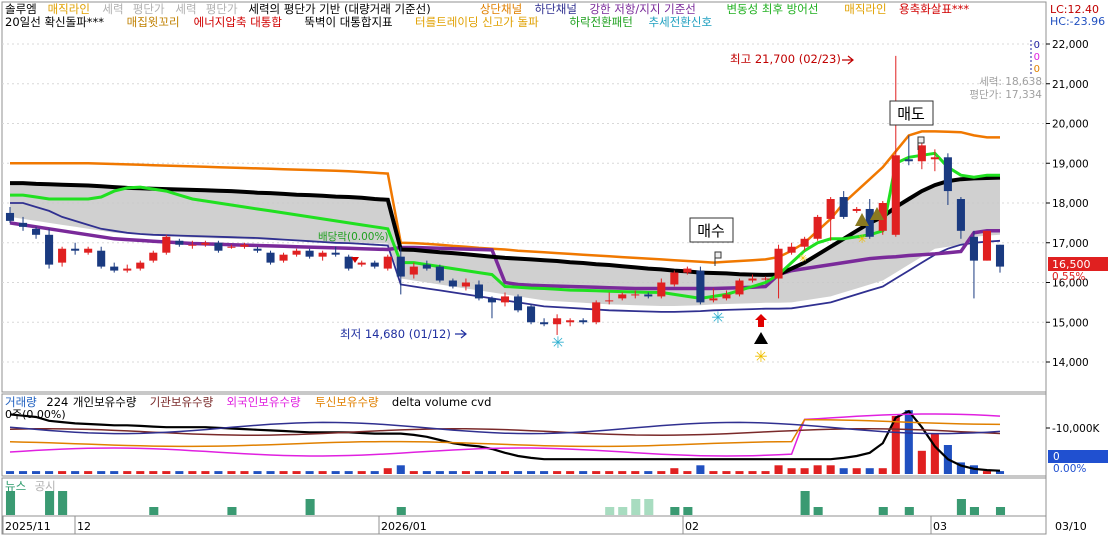 Image resolution: width=1111 pixels, height=540 pixels. Describe the element at coordinates (153, 22) in the screenshot. I see `legend-row2-item-1: 매집윗꼬리` at that location.